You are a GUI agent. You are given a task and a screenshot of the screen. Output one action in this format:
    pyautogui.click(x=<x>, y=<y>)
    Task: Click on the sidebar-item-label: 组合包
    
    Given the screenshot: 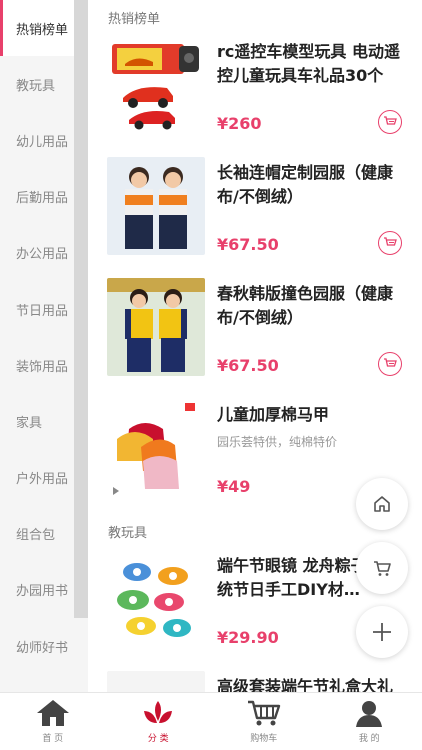 What is the action you would take?
    pyautogui.click(x=36, y=536)
    